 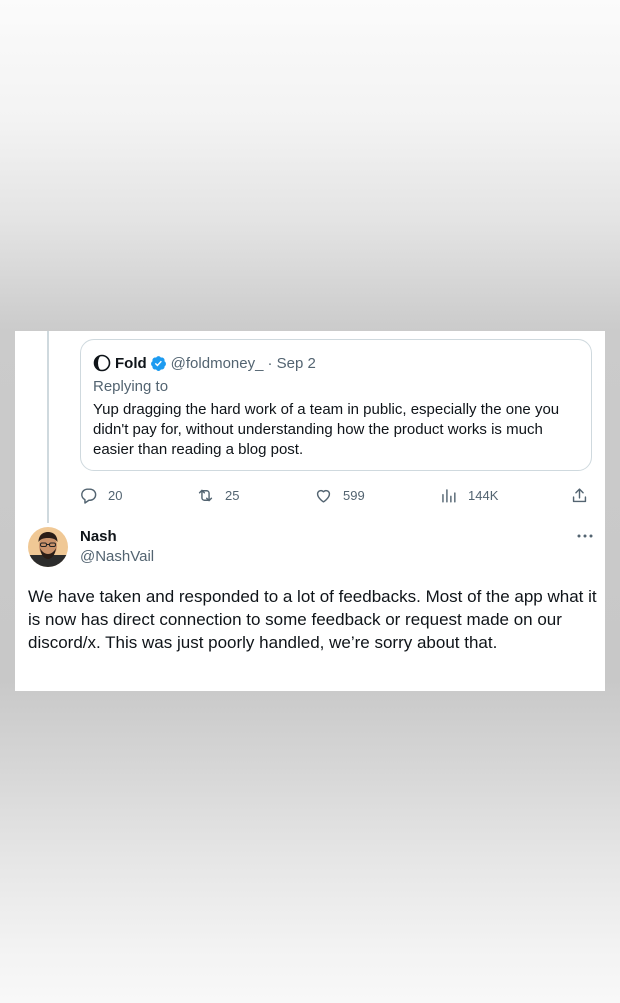 What do you see at coordinates (117, 556) in the screenshot?
I see `author-handle: @NashVail` at bounding box center [117, 556].